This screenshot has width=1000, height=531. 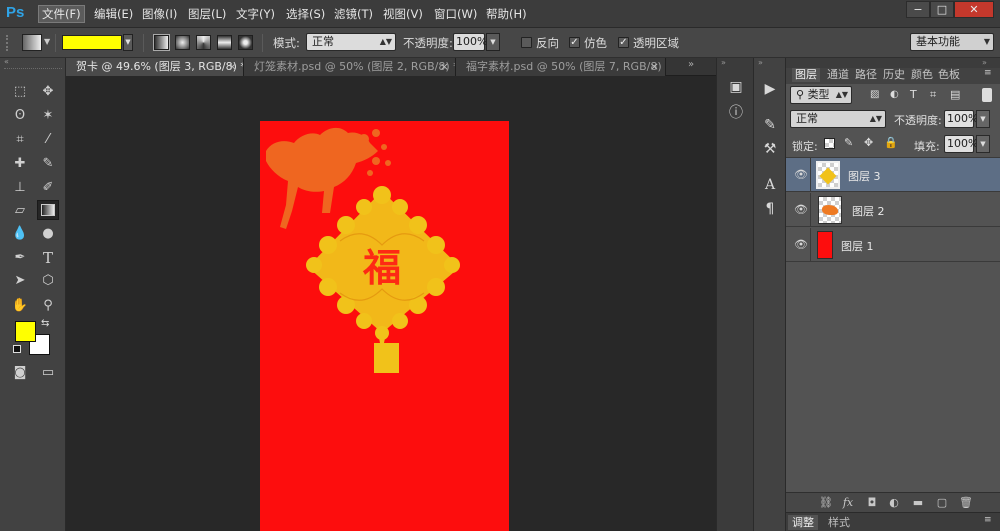 I want to click on blend-mode-dropdown: 正常 ▲▼, so click(x=838, y=119).